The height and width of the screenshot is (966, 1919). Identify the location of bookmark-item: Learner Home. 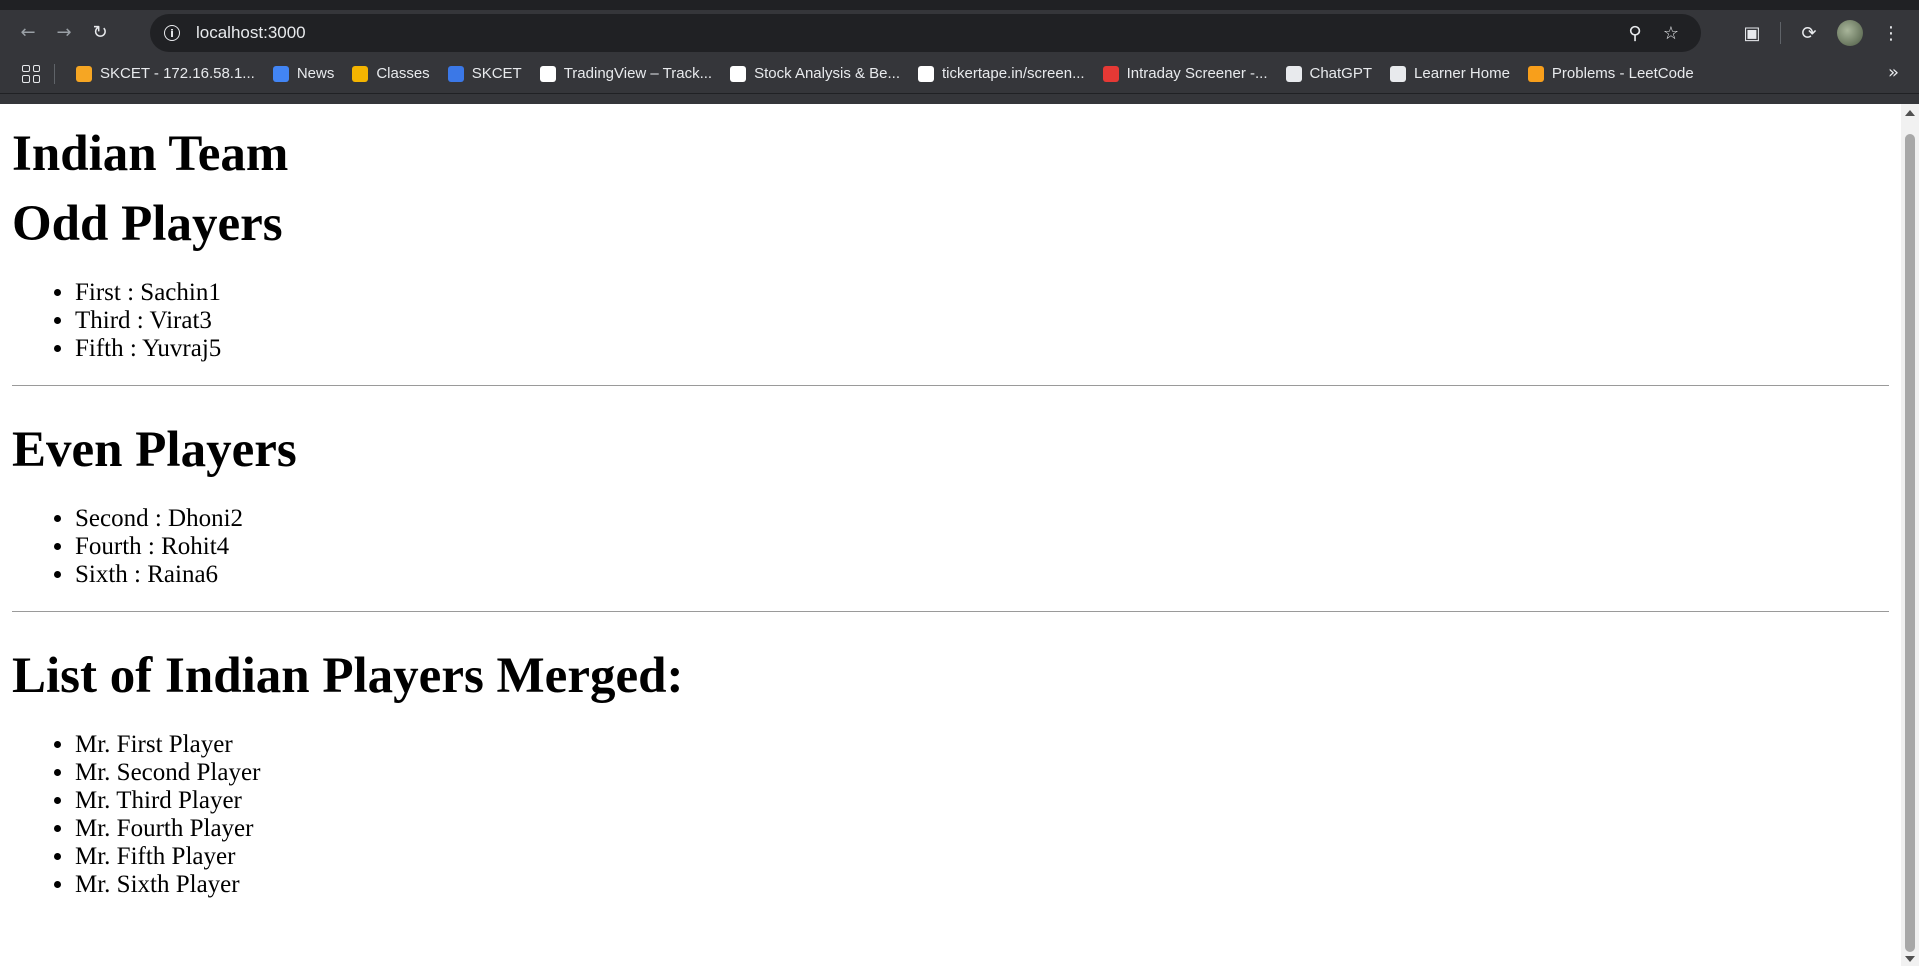
(1450, 74).